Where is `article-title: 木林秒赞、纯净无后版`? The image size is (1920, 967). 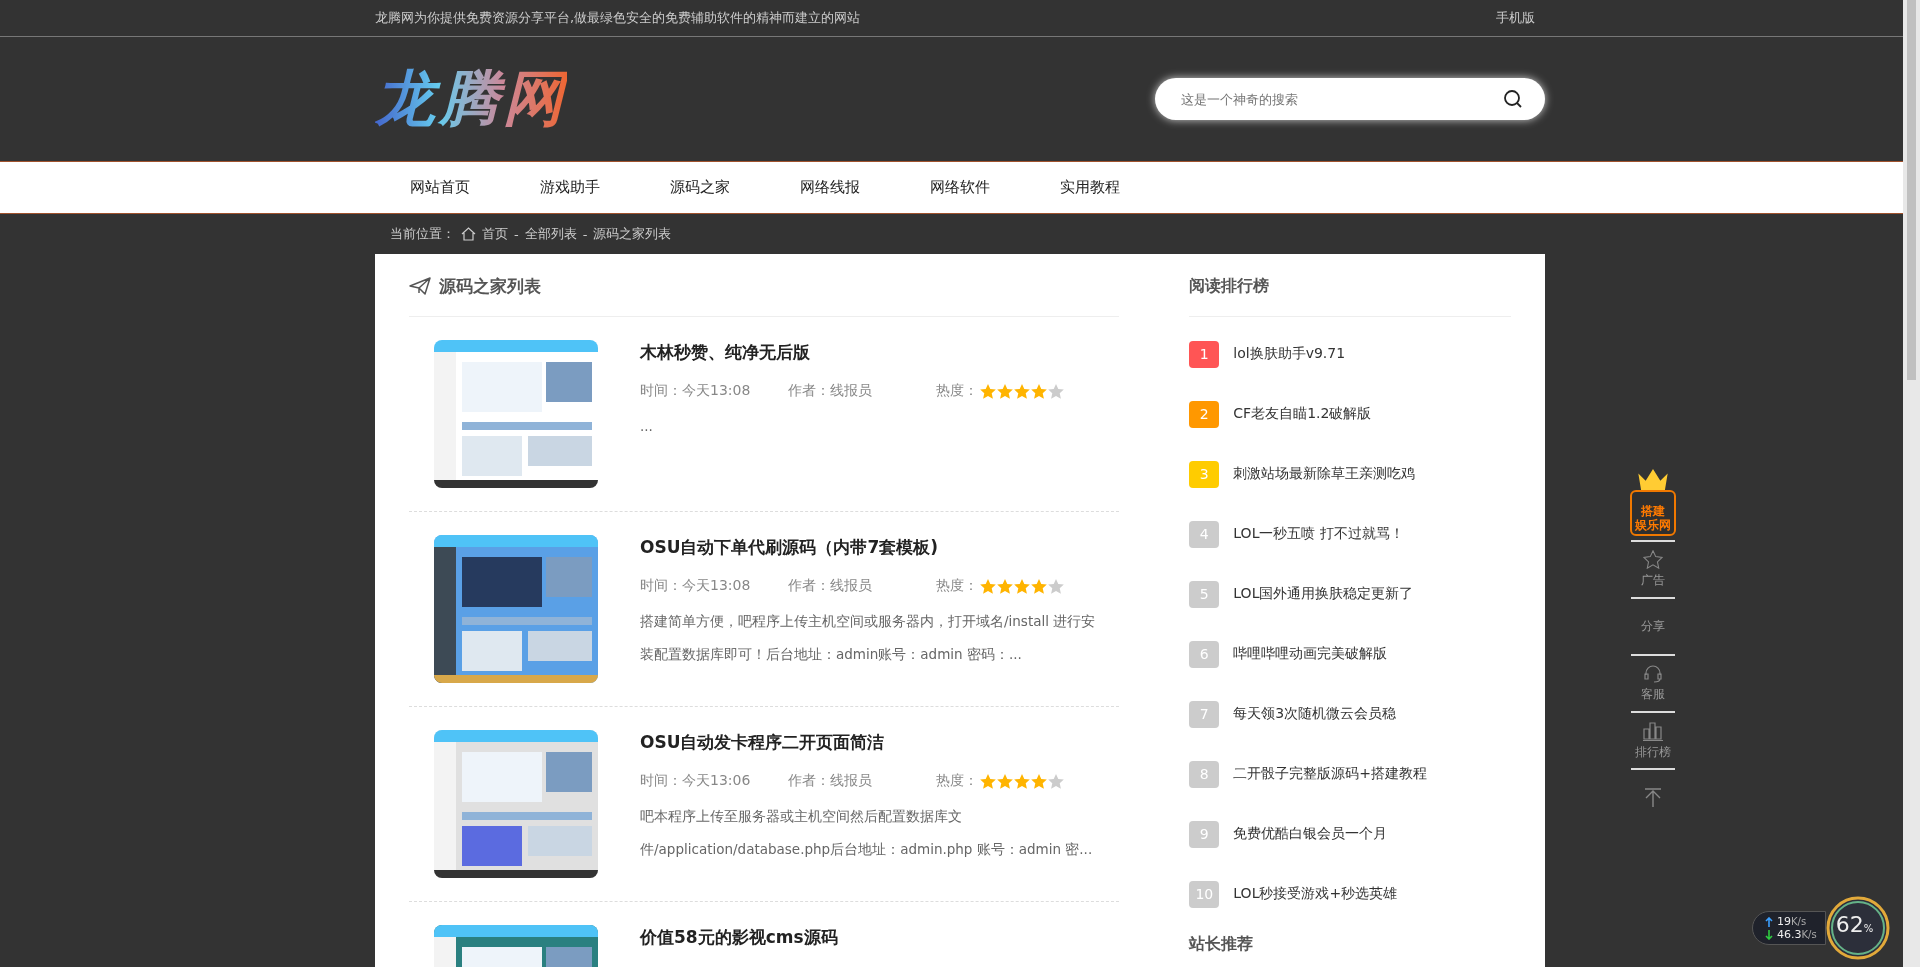
article-title: 木林秒赞、纯净无后版 is located at coordinates (880, 352).